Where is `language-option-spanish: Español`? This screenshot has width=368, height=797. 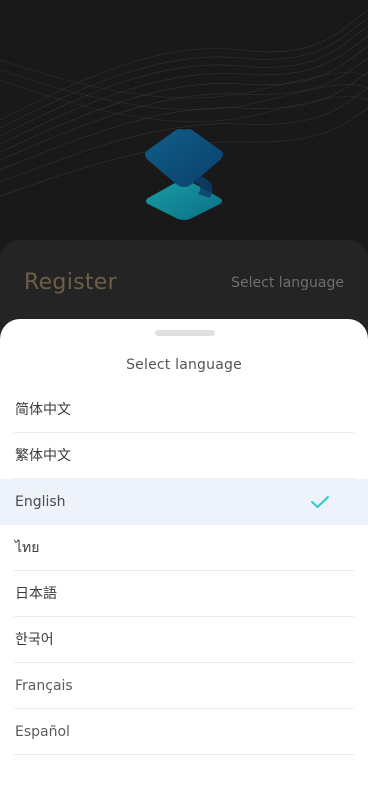 language-option-spanish: Español is located at coordinates (184, 732).